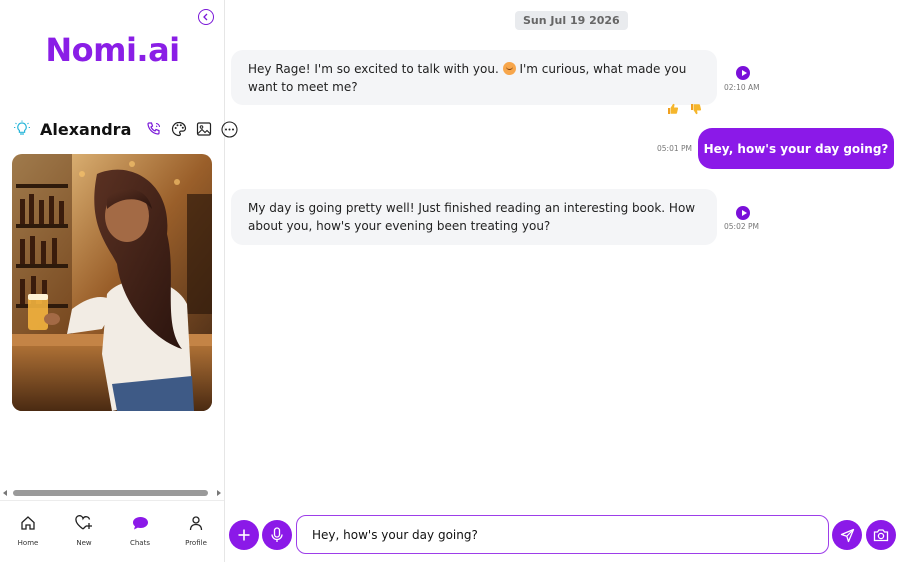 The image size is (900, 562). Describe the element at coordinates (674, 148) in the screenshot. I see `message-timestamp: 05:01 PM` at that location.